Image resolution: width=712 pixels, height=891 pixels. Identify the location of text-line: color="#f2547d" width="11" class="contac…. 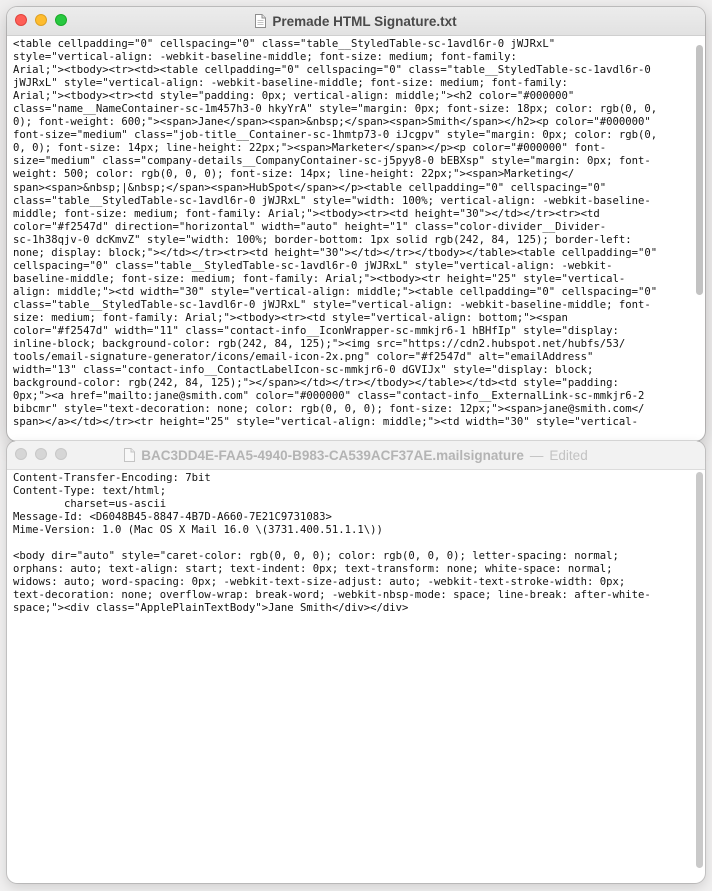
(316, 331).